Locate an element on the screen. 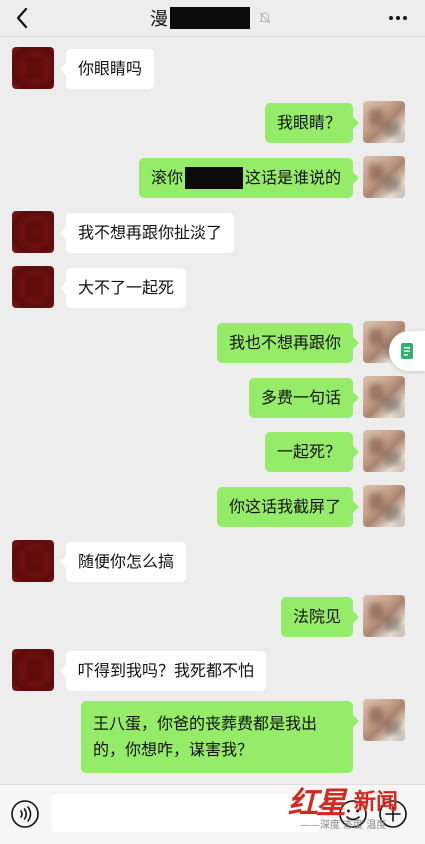  floating-document-button is located at coordinates (407, 351).